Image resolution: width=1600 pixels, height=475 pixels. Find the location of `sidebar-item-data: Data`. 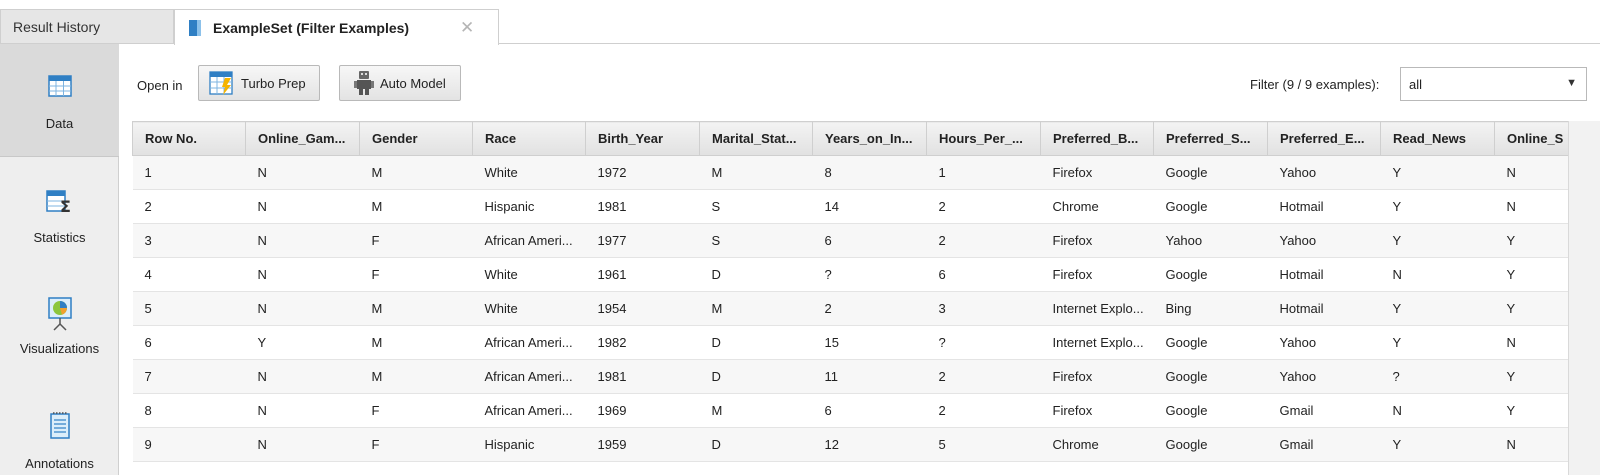

sidebar-item-data: Data is located at coordinates (59, 100).